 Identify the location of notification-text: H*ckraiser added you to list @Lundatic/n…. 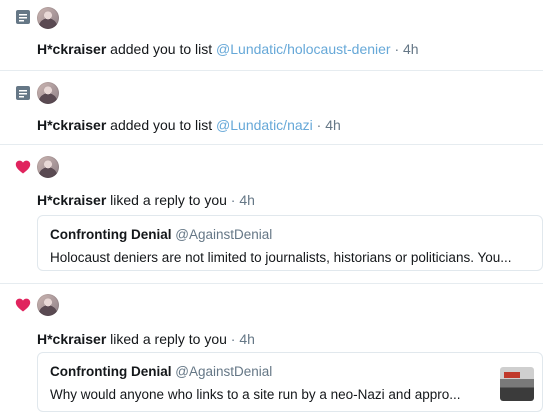
(189, 125).